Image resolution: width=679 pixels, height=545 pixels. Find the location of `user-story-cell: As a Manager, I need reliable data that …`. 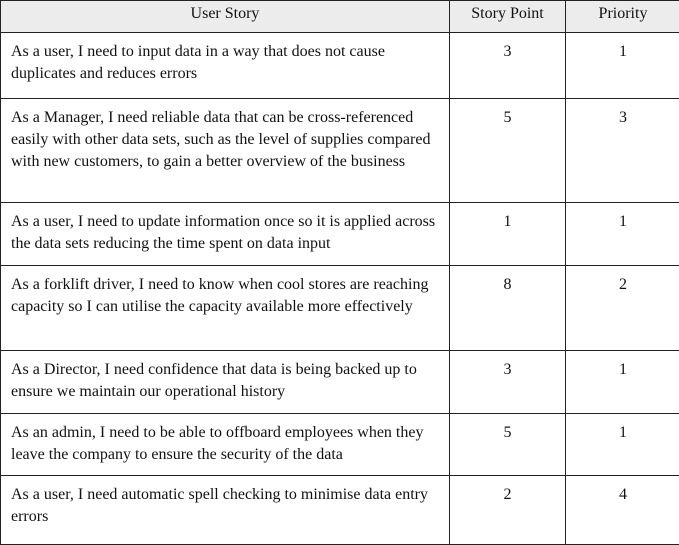

user-story-cell: As a Manager, I need reliable data that … is located at coordinates (225, 151).